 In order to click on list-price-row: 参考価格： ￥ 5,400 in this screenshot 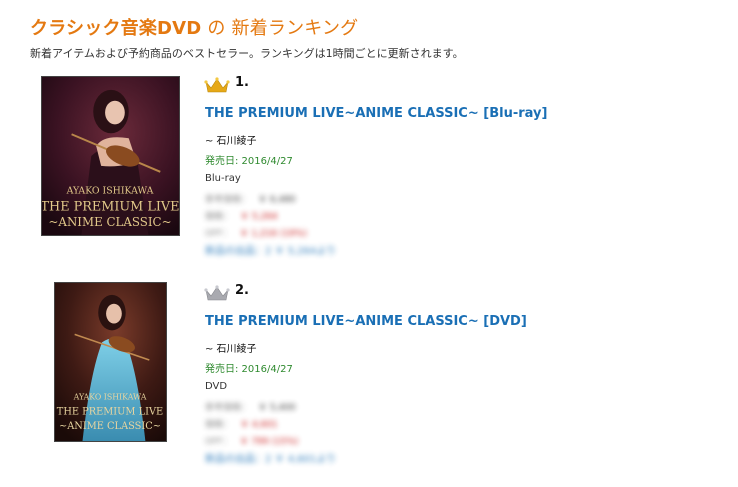, I will do `click(250, 406)`.